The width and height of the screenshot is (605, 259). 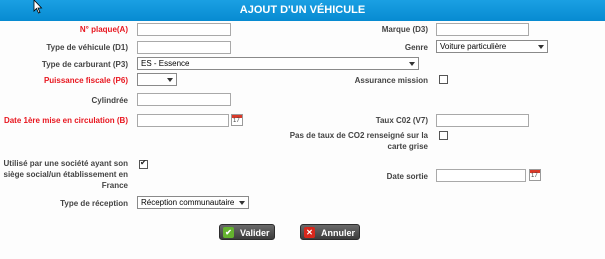 What do you see at coordinates (103, 29) in the screenshot?
I see `plaque-label: N° plaque(A)` at bounding box center [103, 29].